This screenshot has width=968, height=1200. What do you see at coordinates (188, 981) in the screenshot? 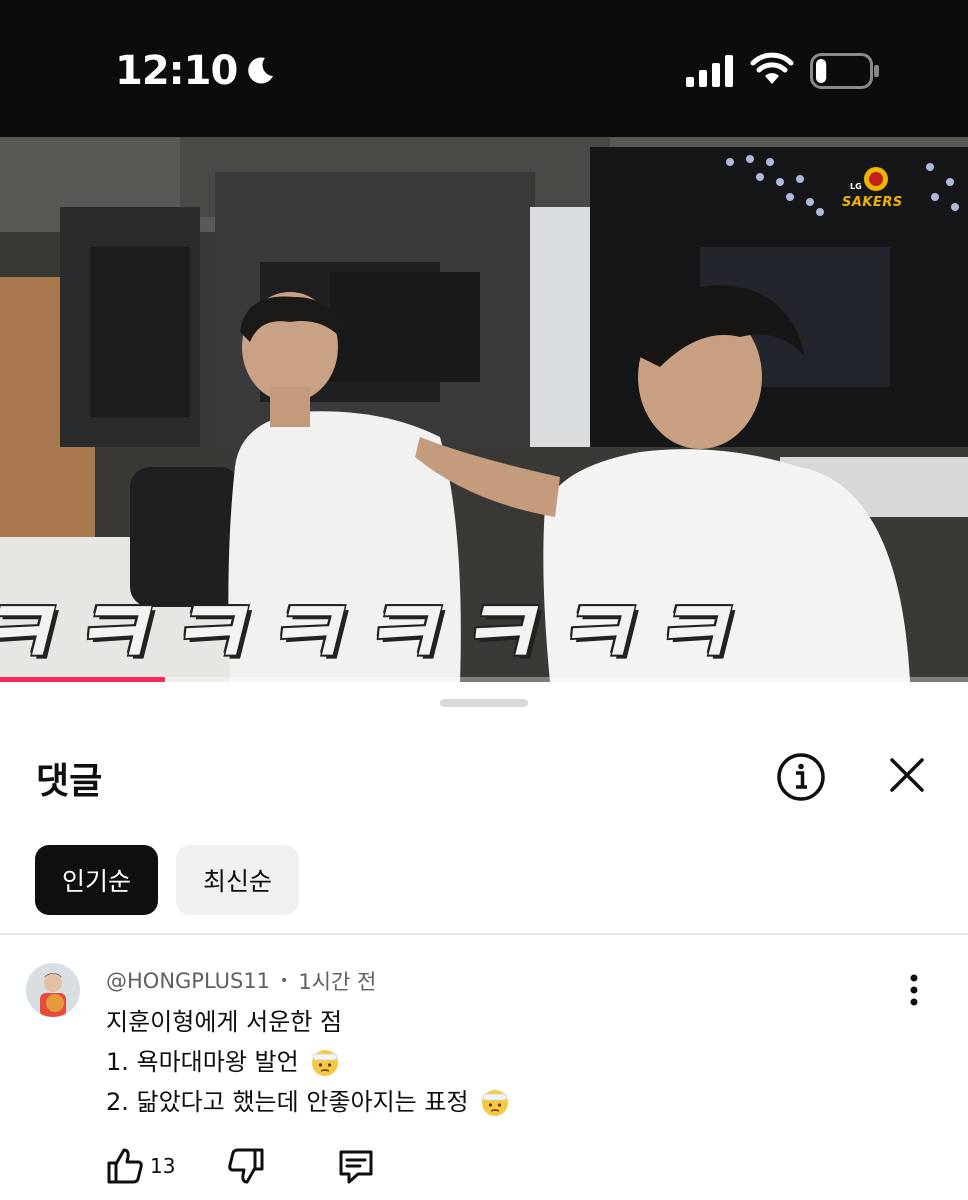
I see `comment-author: @HONGPLUS11` at bounding box center [188, 981].